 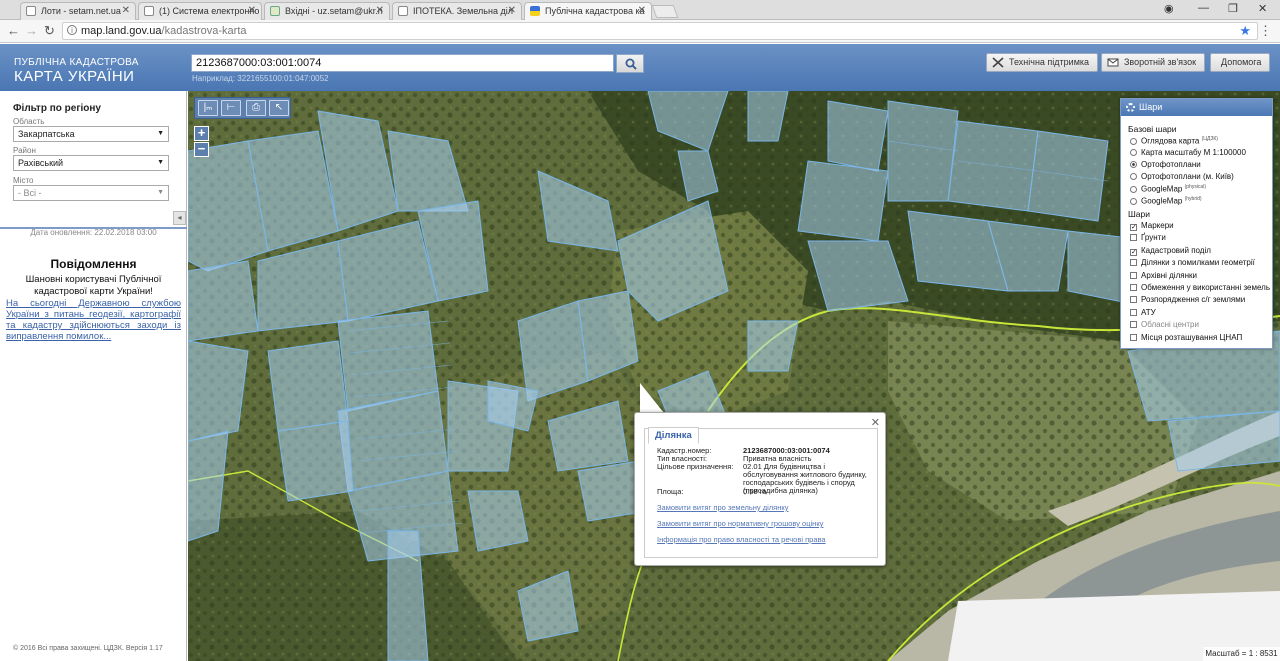 I want to click on tech-support-button: Технічна підтримка, so click(x=1042, y=62).